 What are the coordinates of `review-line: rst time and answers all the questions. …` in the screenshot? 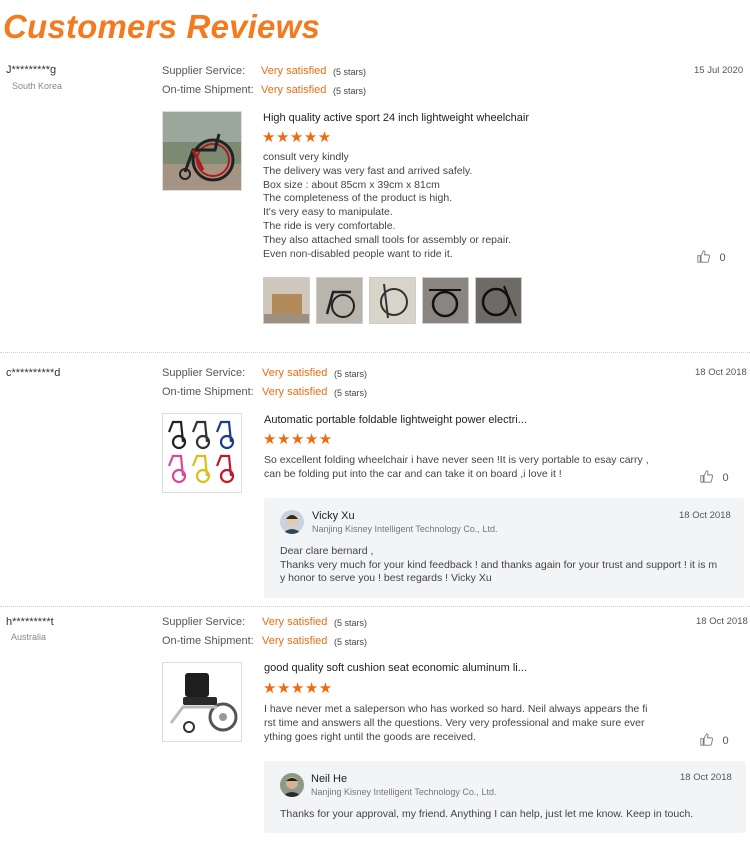 It's located at (454, 722).